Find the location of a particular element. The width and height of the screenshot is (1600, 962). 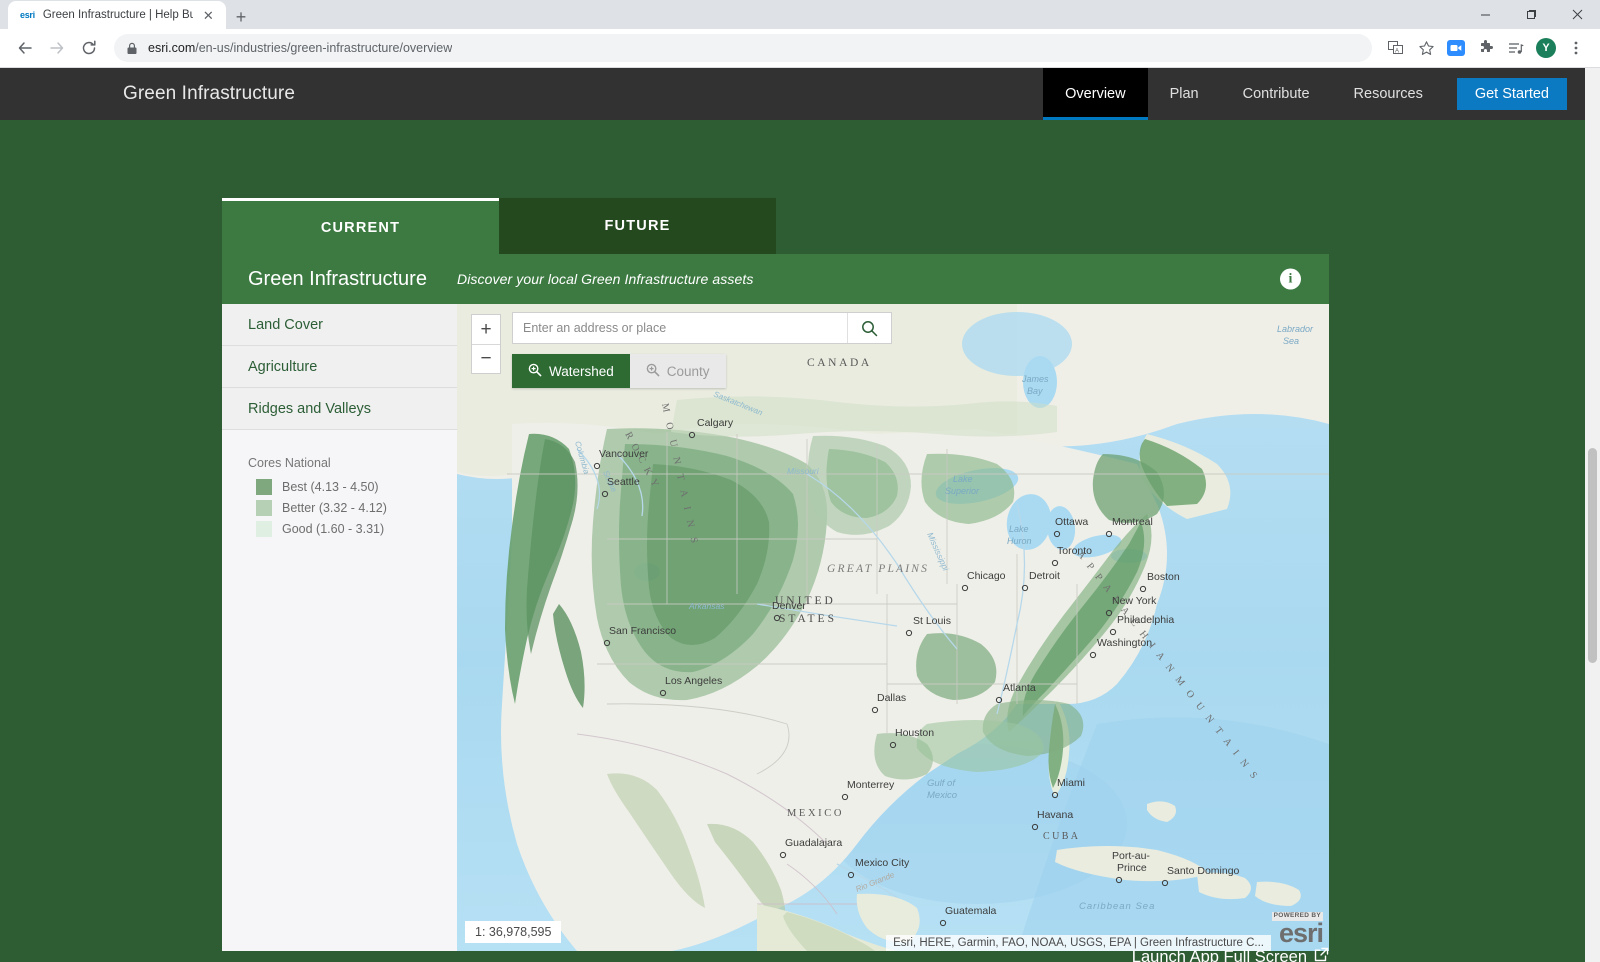

browser-tab: esri Green Infrastructure | Help Build ✕ is located at coordinates (117, 15).